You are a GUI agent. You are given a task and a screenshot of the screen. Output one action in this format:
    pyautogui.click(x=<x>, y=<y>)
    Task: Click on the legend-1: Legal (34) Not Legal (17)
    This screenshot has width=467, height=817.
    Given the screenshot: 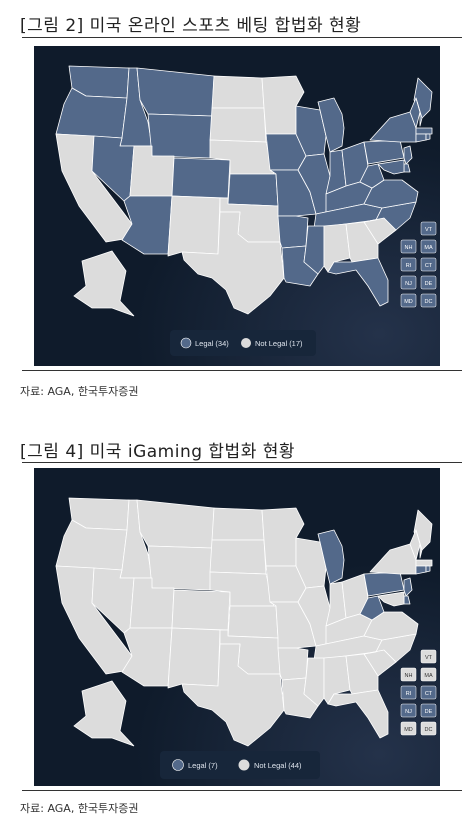 What is the action you would take?
    pyautogui.click(x=243, y=343)
    